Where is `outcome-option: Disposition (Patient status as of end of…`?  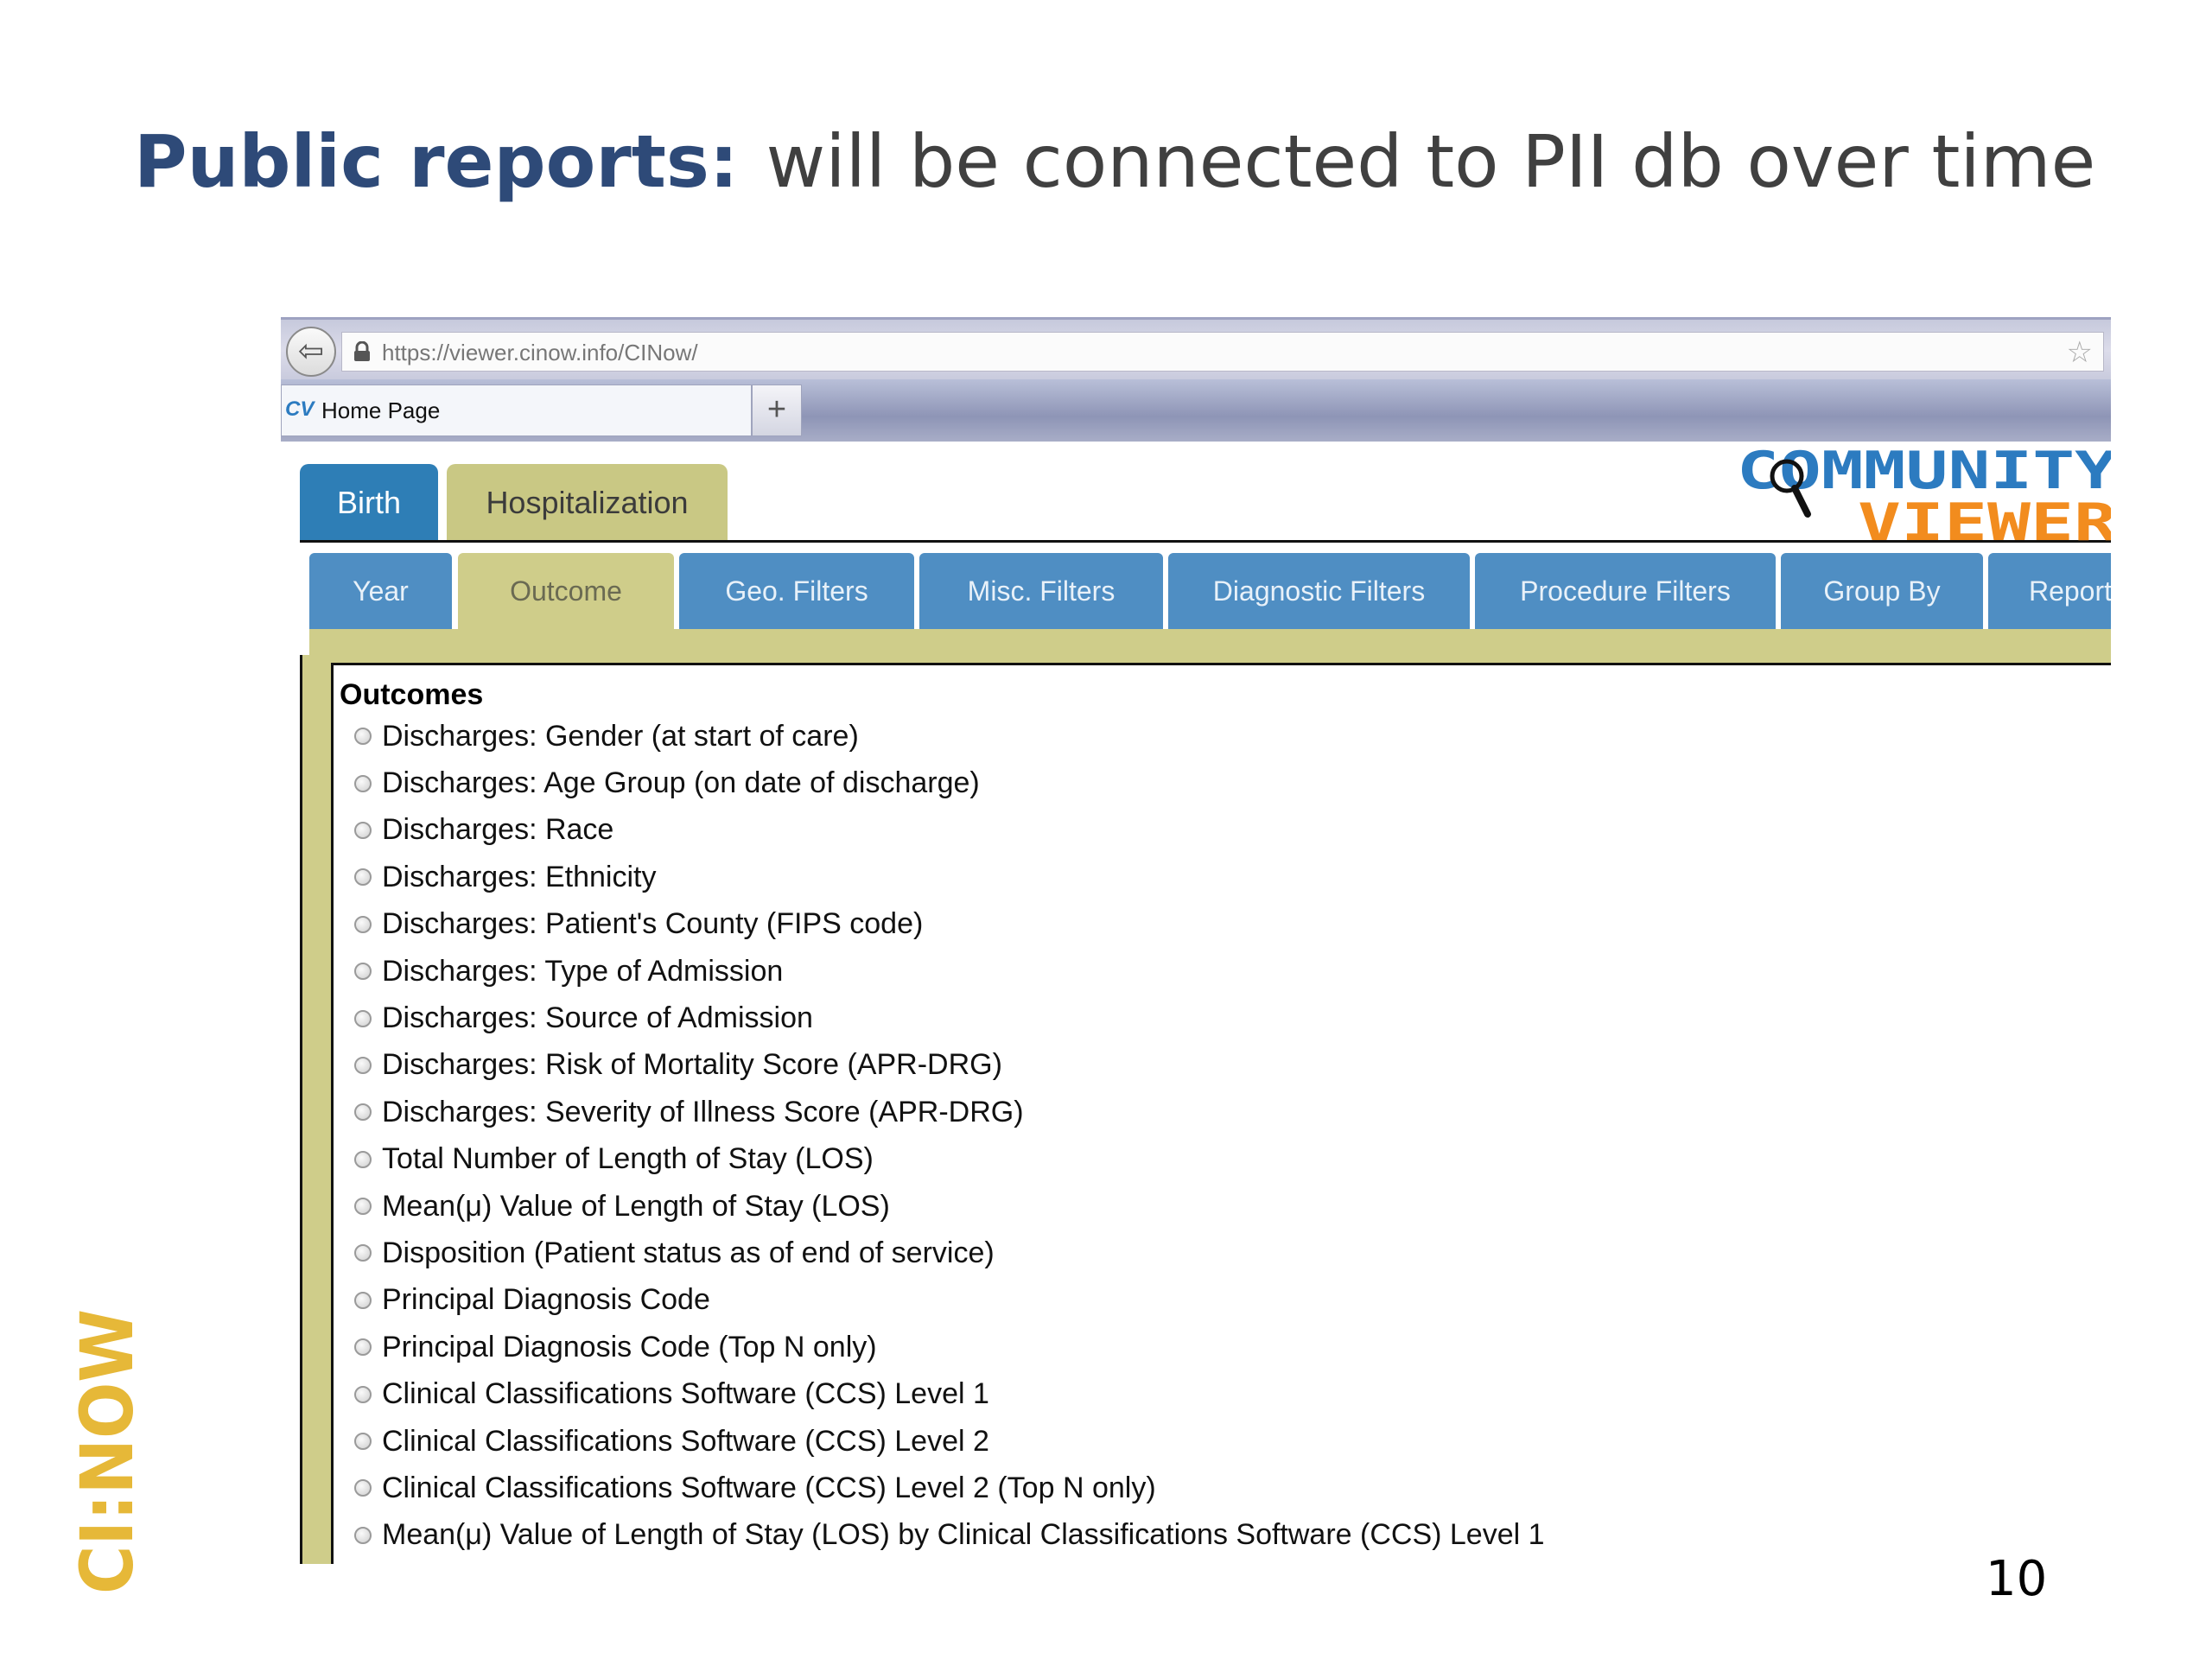 outcome-option: Disposition (Patient status as of end of… is located at coordinates (949, 1253).